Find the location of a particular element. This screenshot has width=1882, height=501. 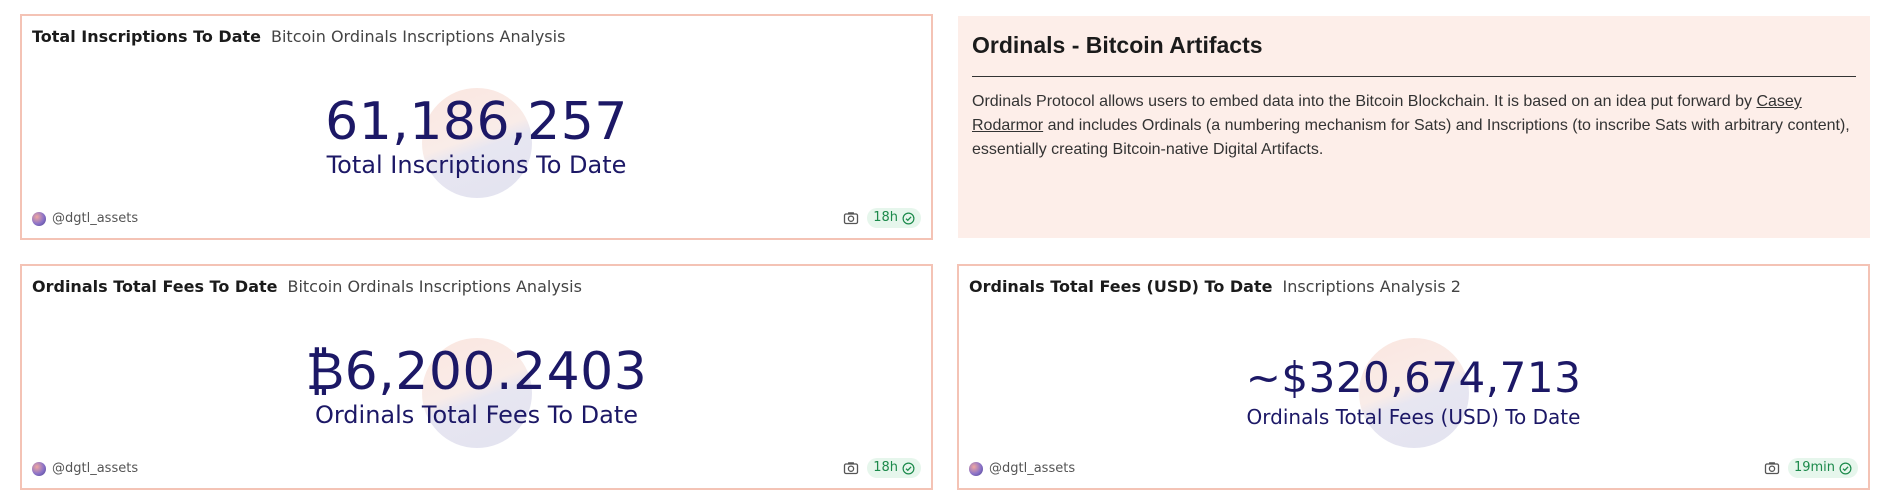

counter-label: Ordinals Total Fees To Date is located at coordinates (476, 415).